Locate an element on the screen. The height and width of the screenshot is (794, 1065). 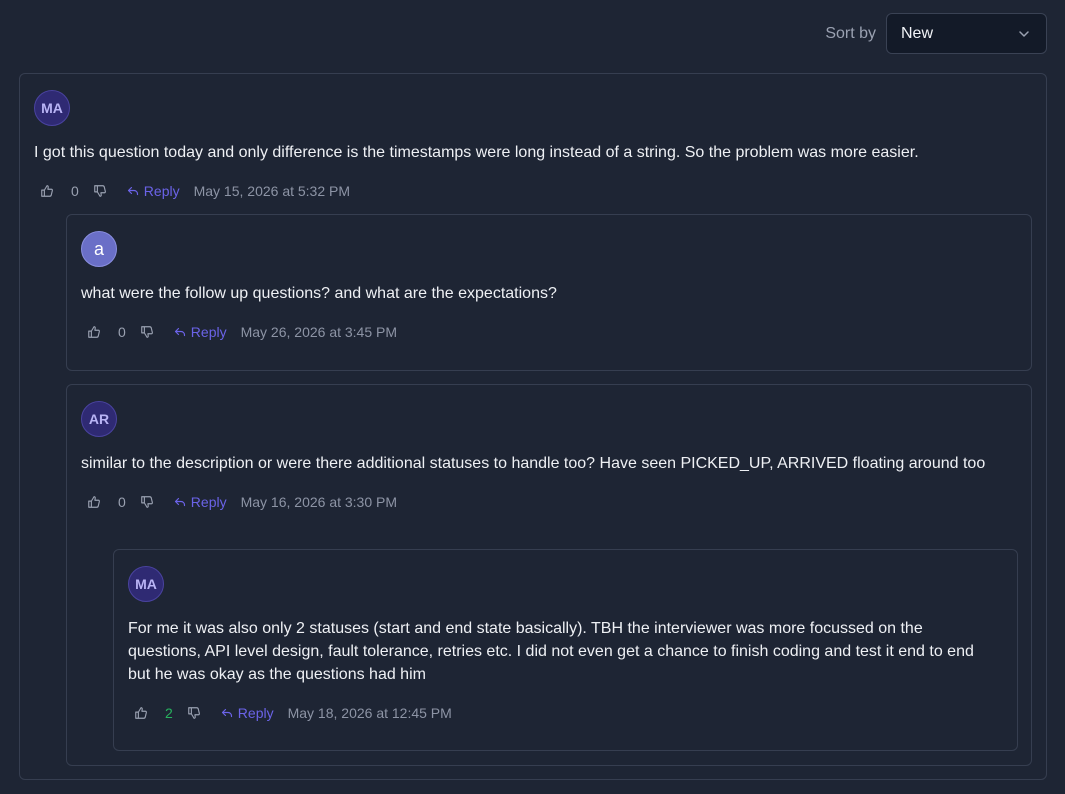
sort-value: New is located at coordinates (917, 33).